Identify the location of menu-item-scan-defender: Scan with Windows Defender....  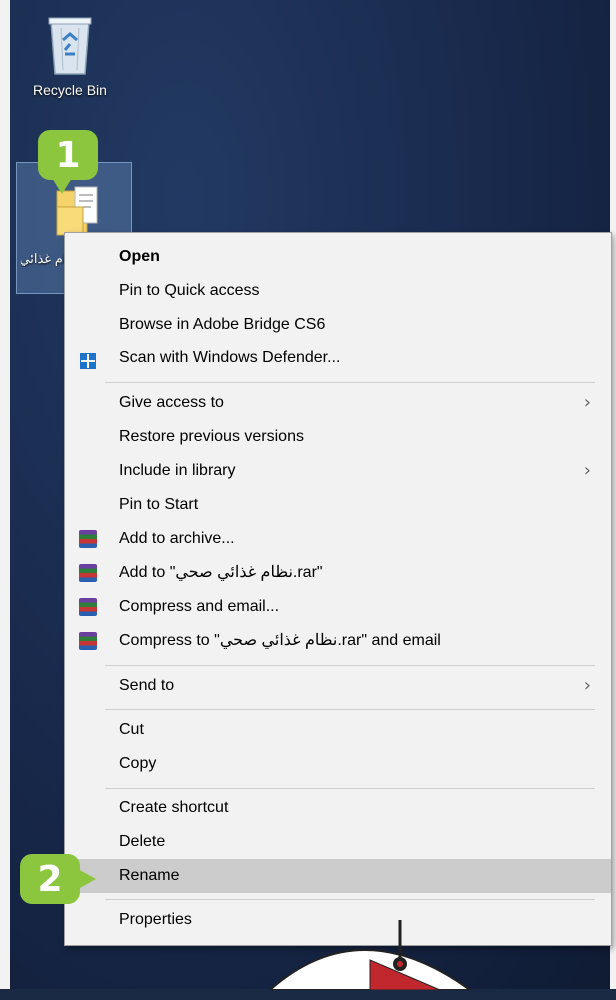
(338, 358).